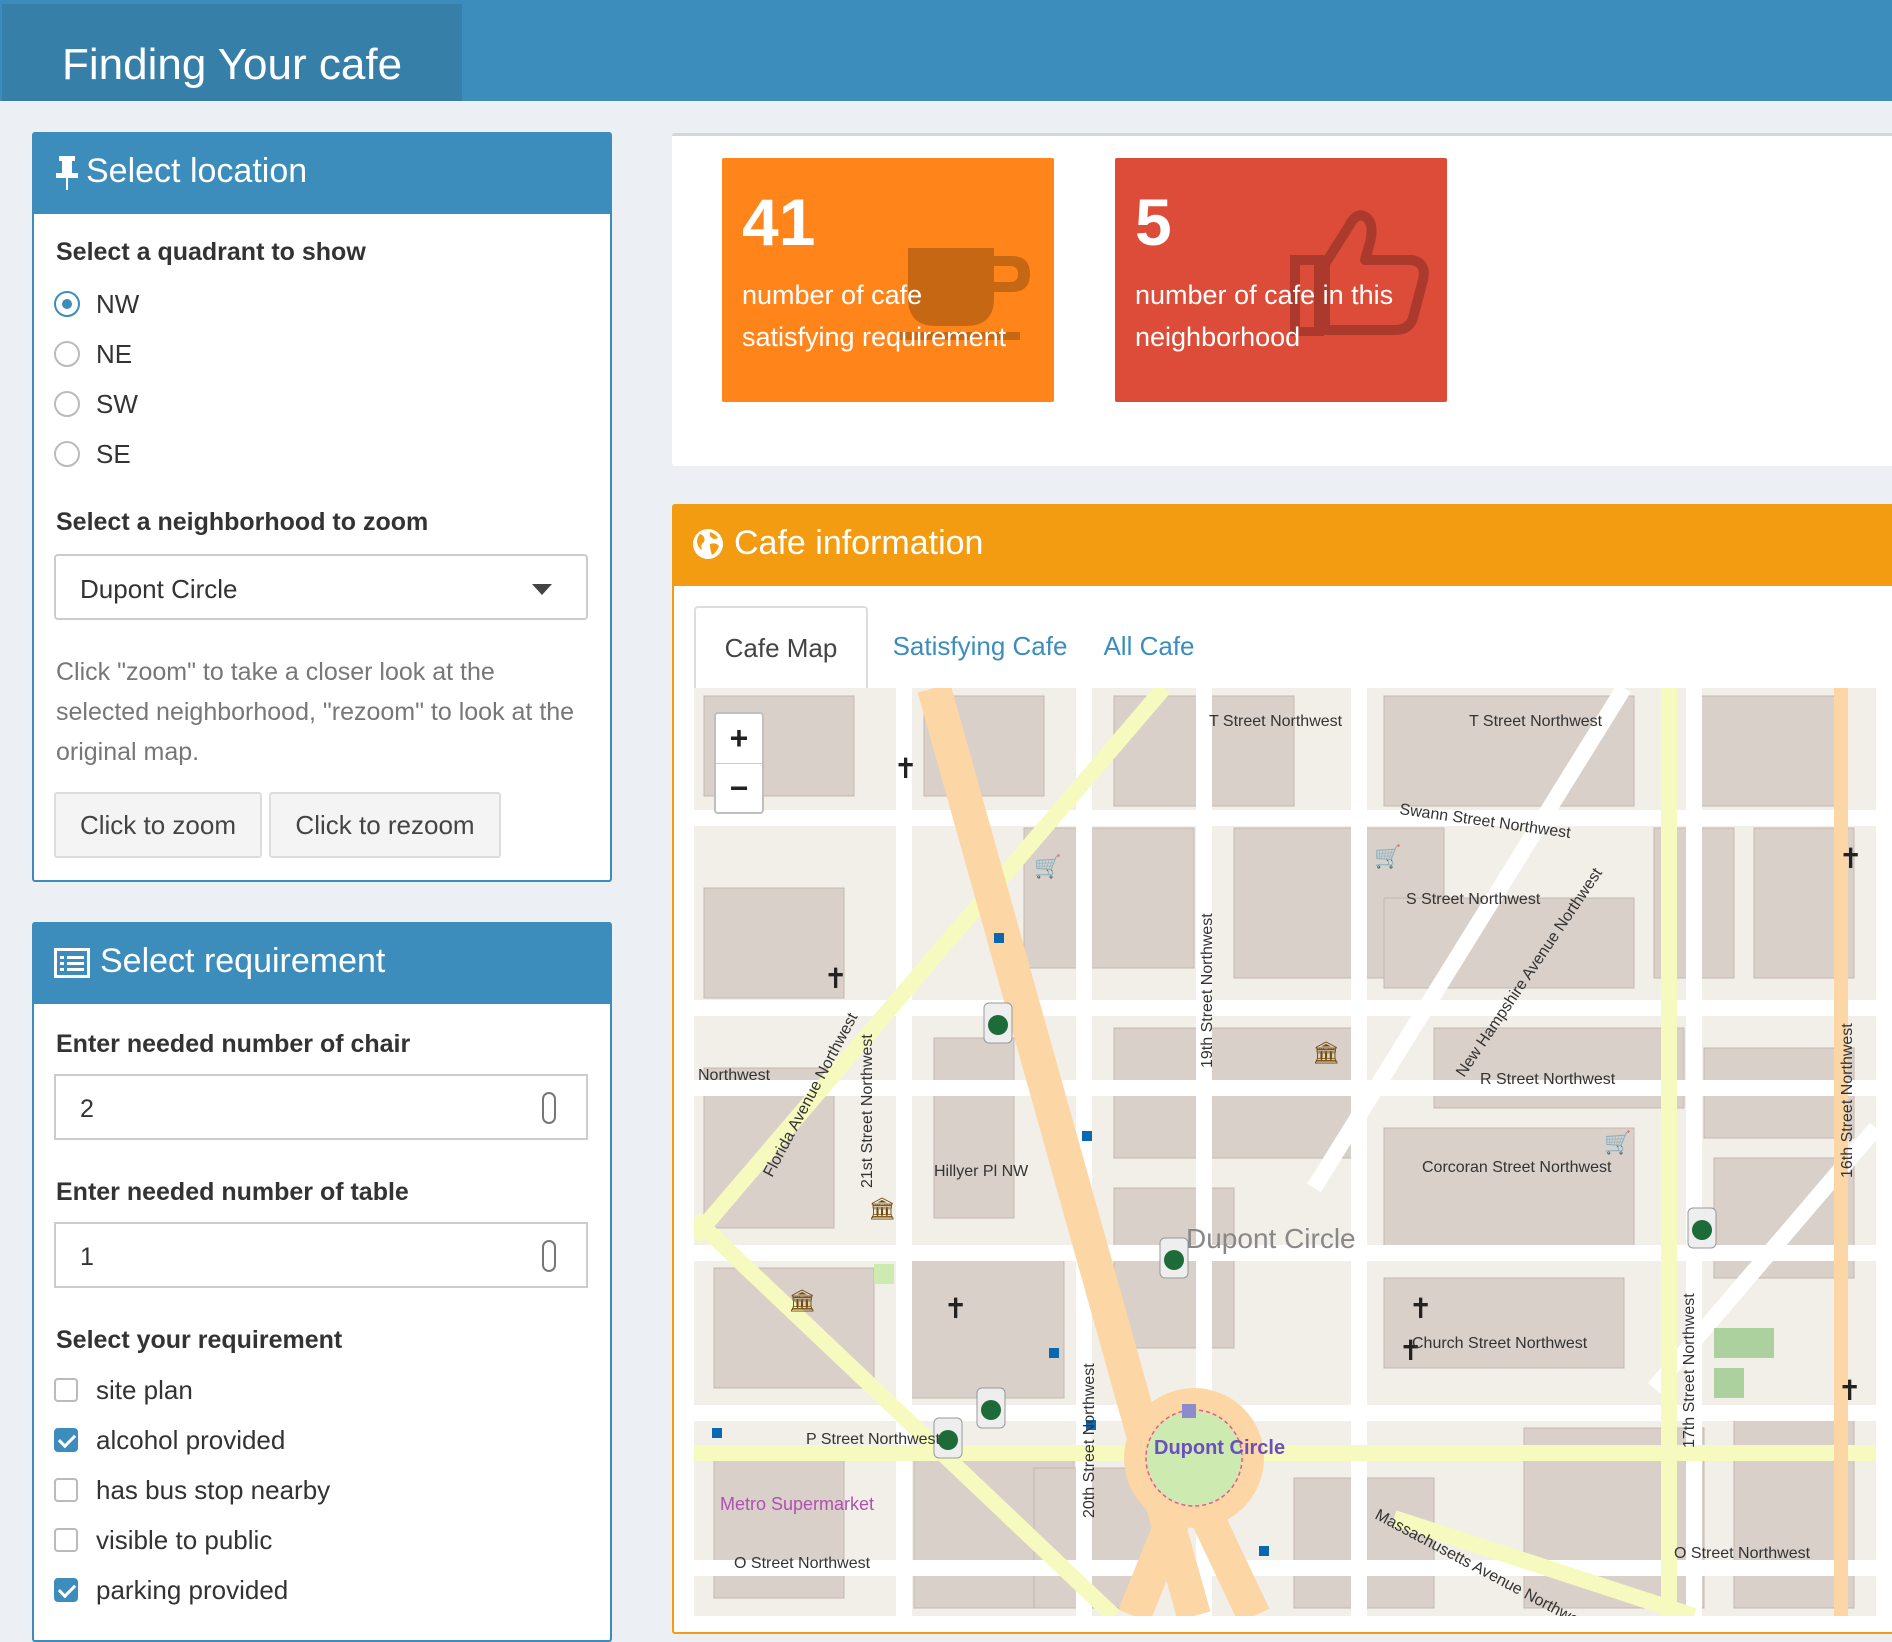 The height and width of the screenshot is (1642, 1892). I want to click on app-header: Finding Your cafe, so click(946, 50).